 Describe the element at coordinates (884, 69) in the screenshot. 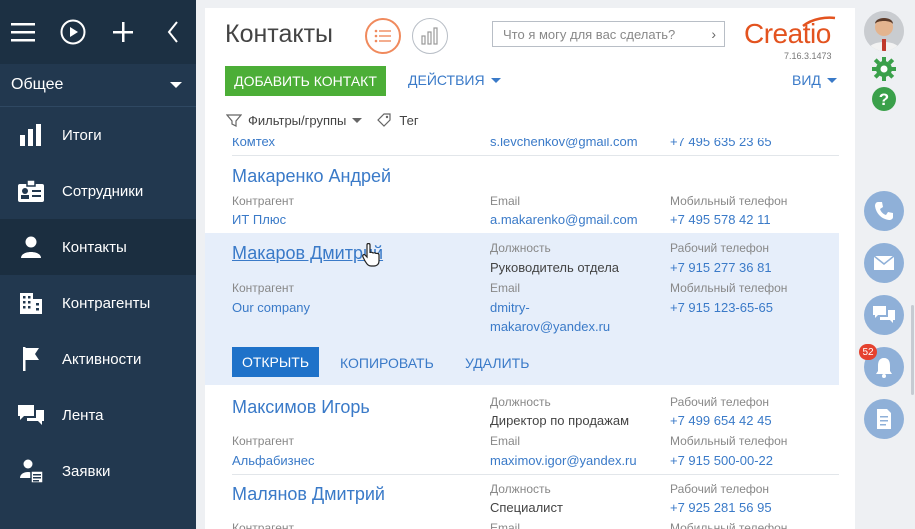

I see `gear-icon` at that location.